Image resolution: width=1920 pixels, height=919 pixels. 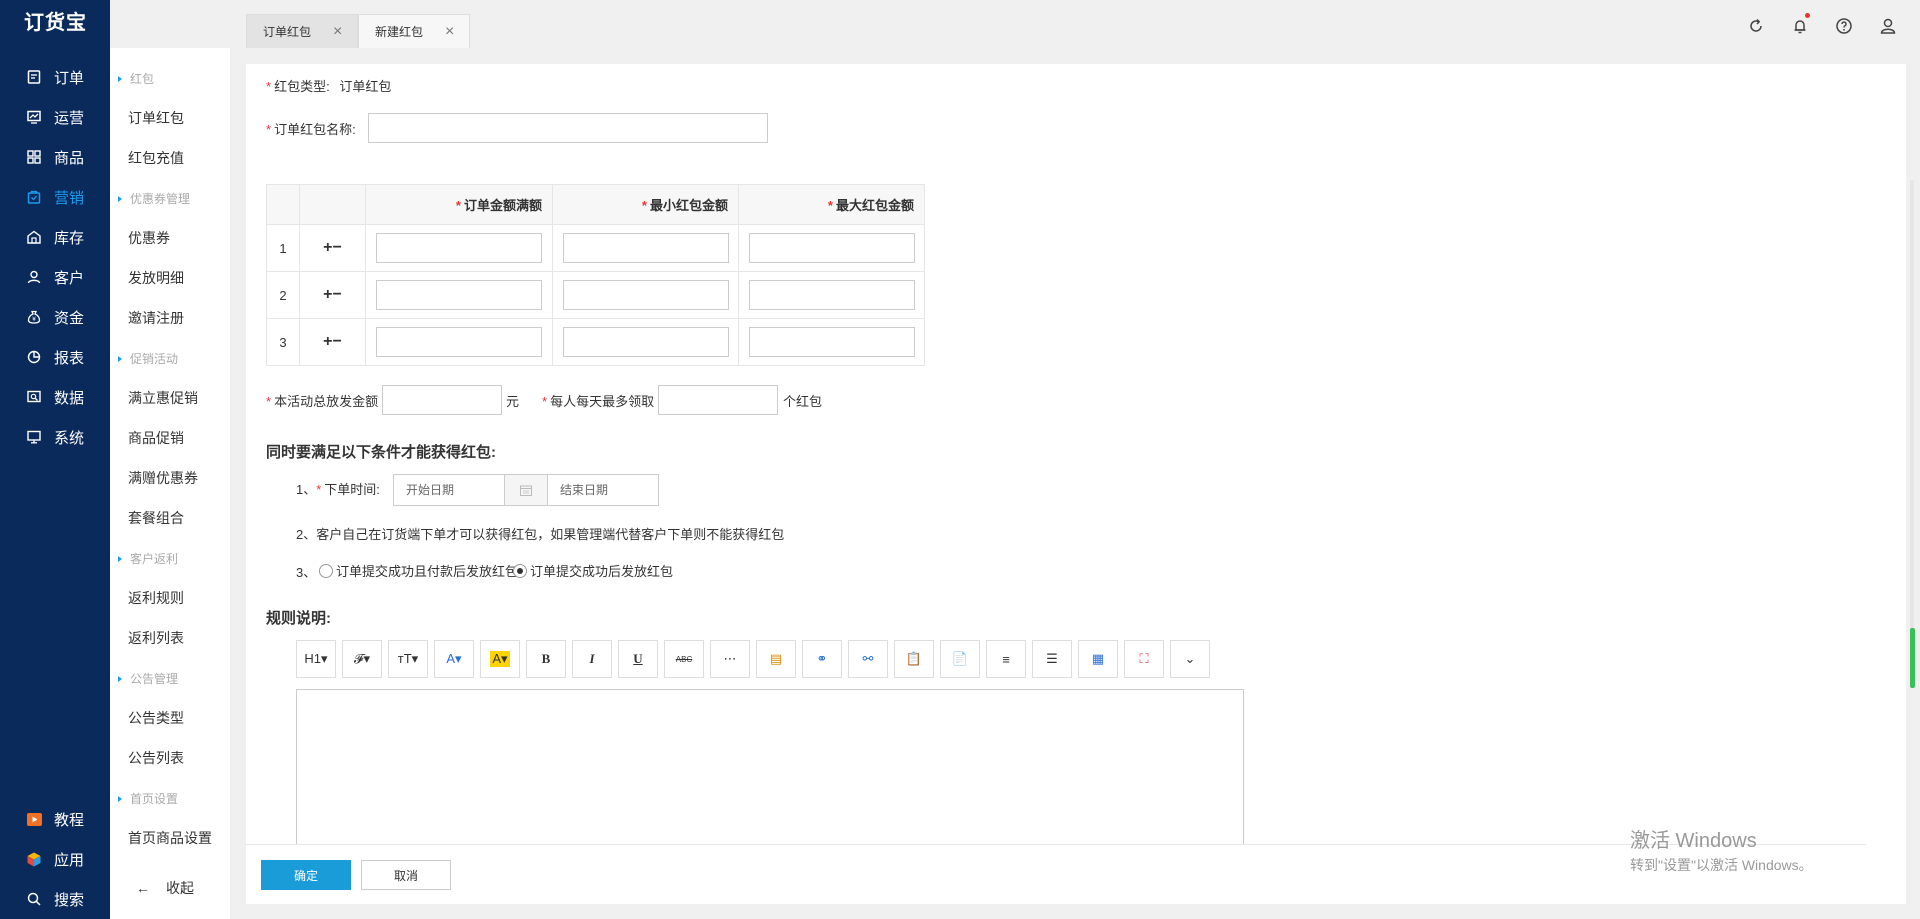 I want to click on row-number: 2, so click(x=283, y=295).